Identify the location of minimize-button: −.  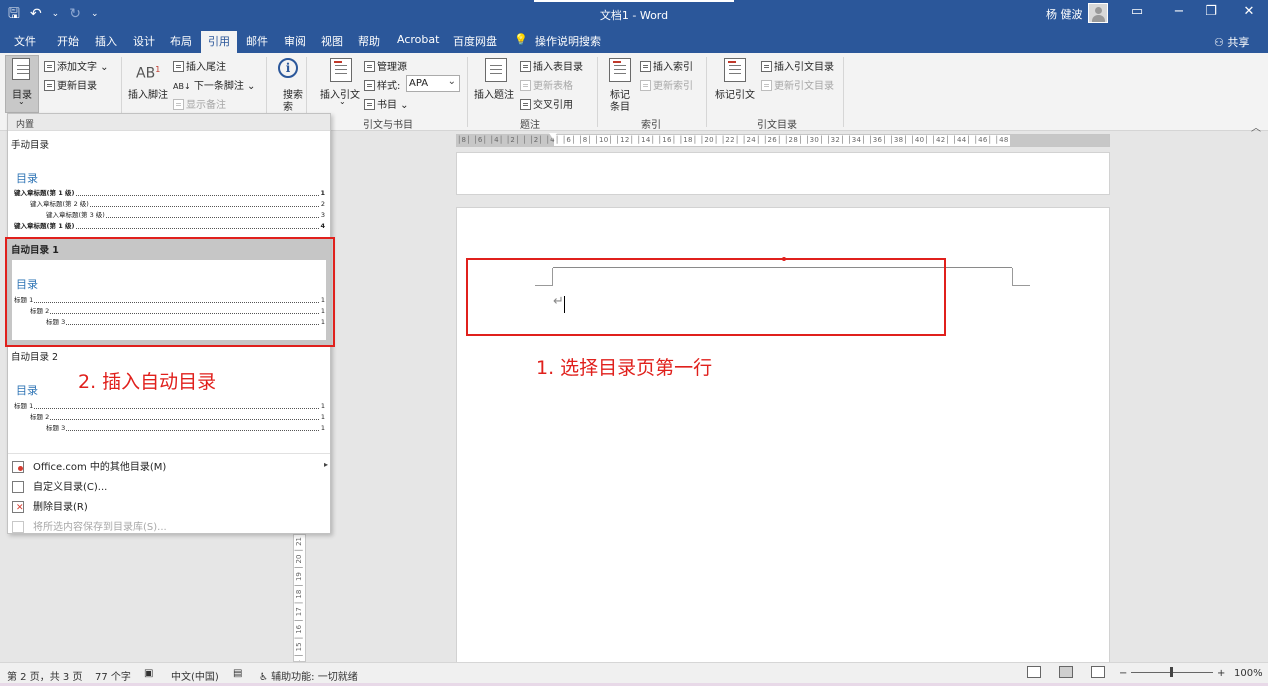
(1179, 11).